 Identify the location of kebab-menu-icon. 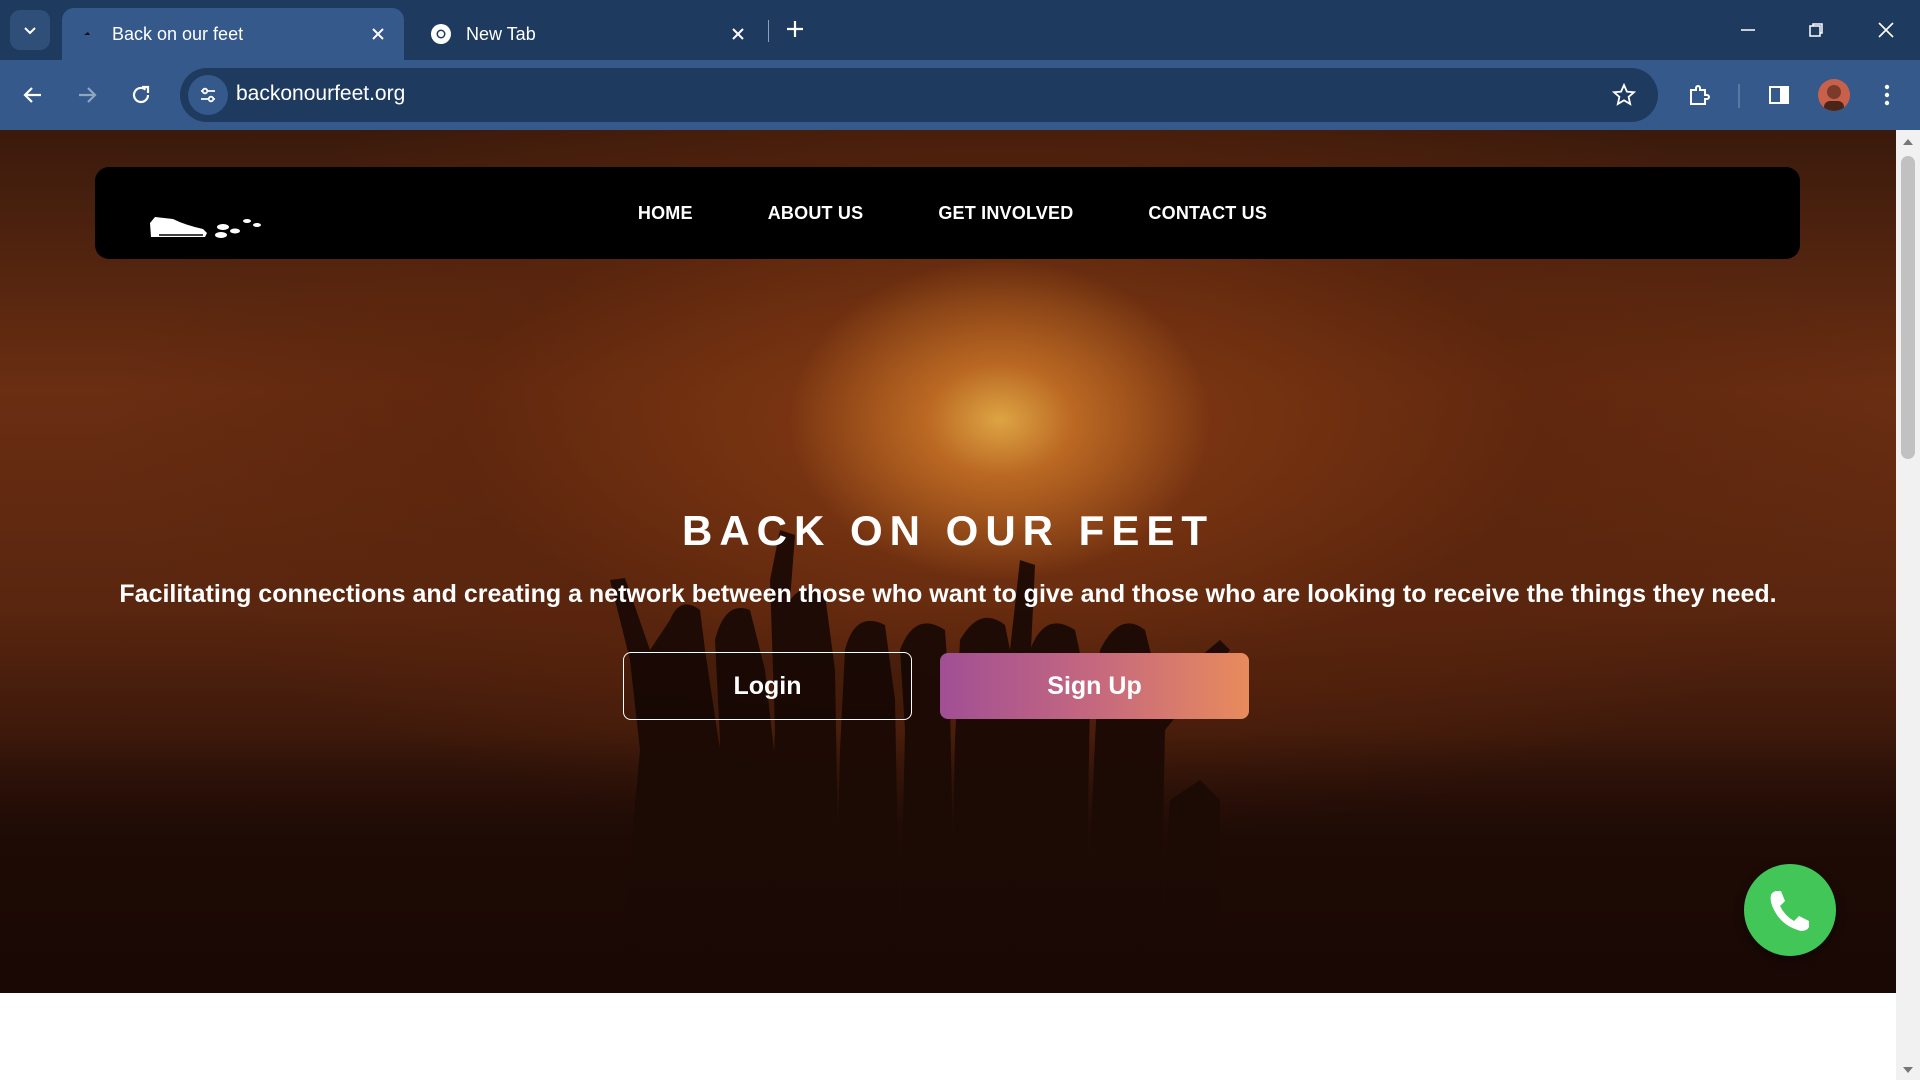
(1887, 95).